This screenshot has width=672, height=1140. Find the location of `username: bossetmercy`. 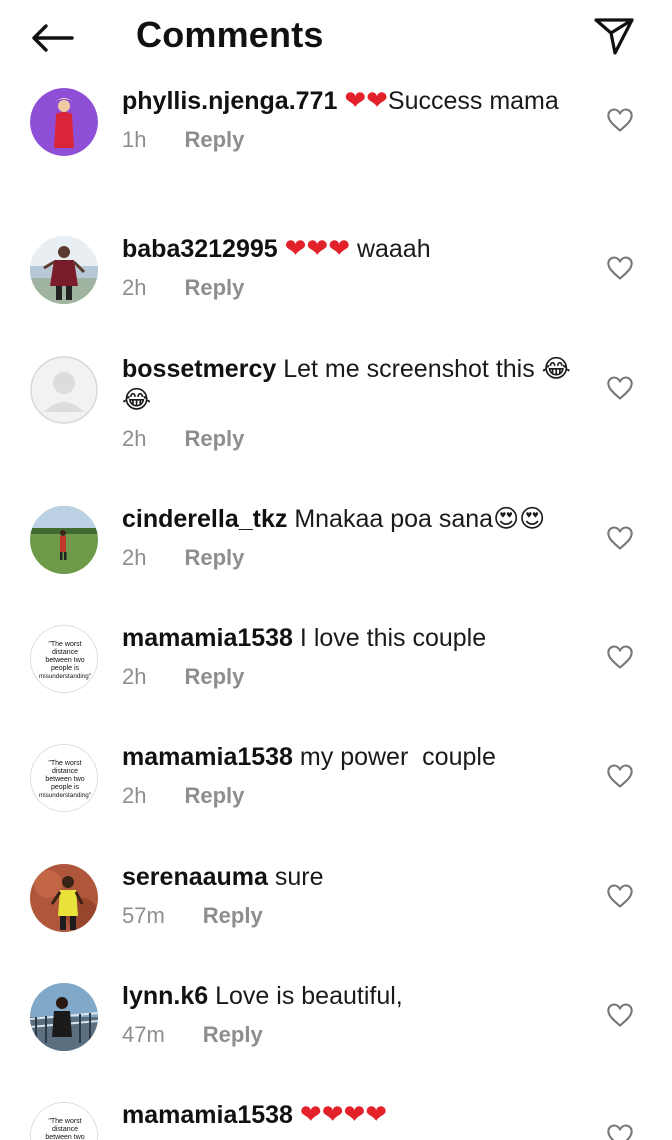

username: bossetmercy is located at coordinates (199, 369).